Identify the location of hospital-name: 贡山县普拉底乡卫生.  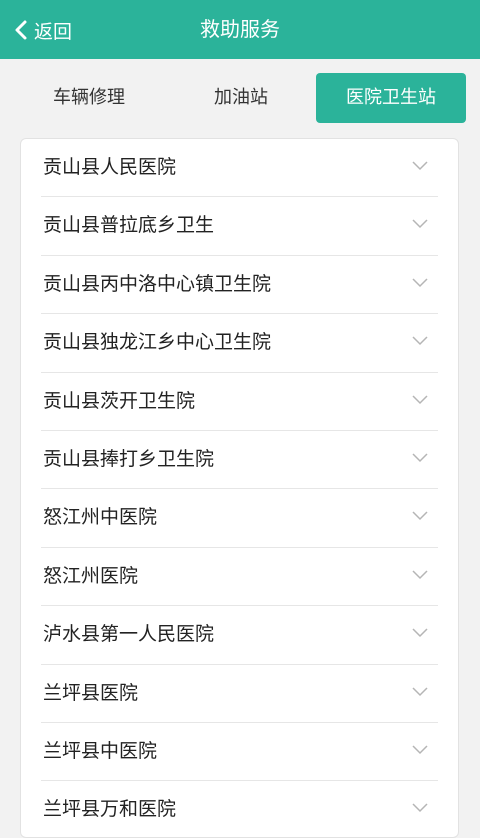
(129, 225).